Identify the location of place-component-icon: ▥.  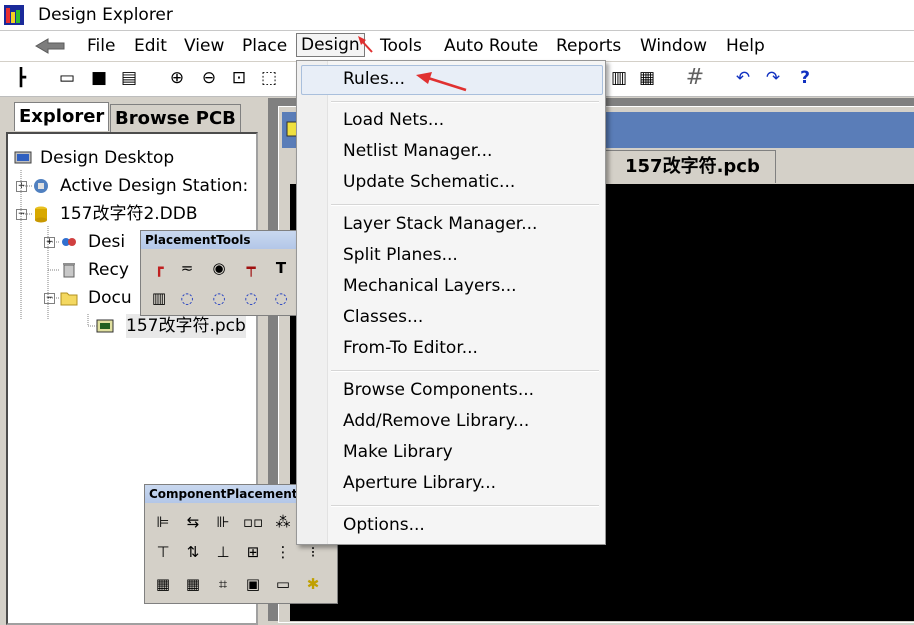
(159, 298).